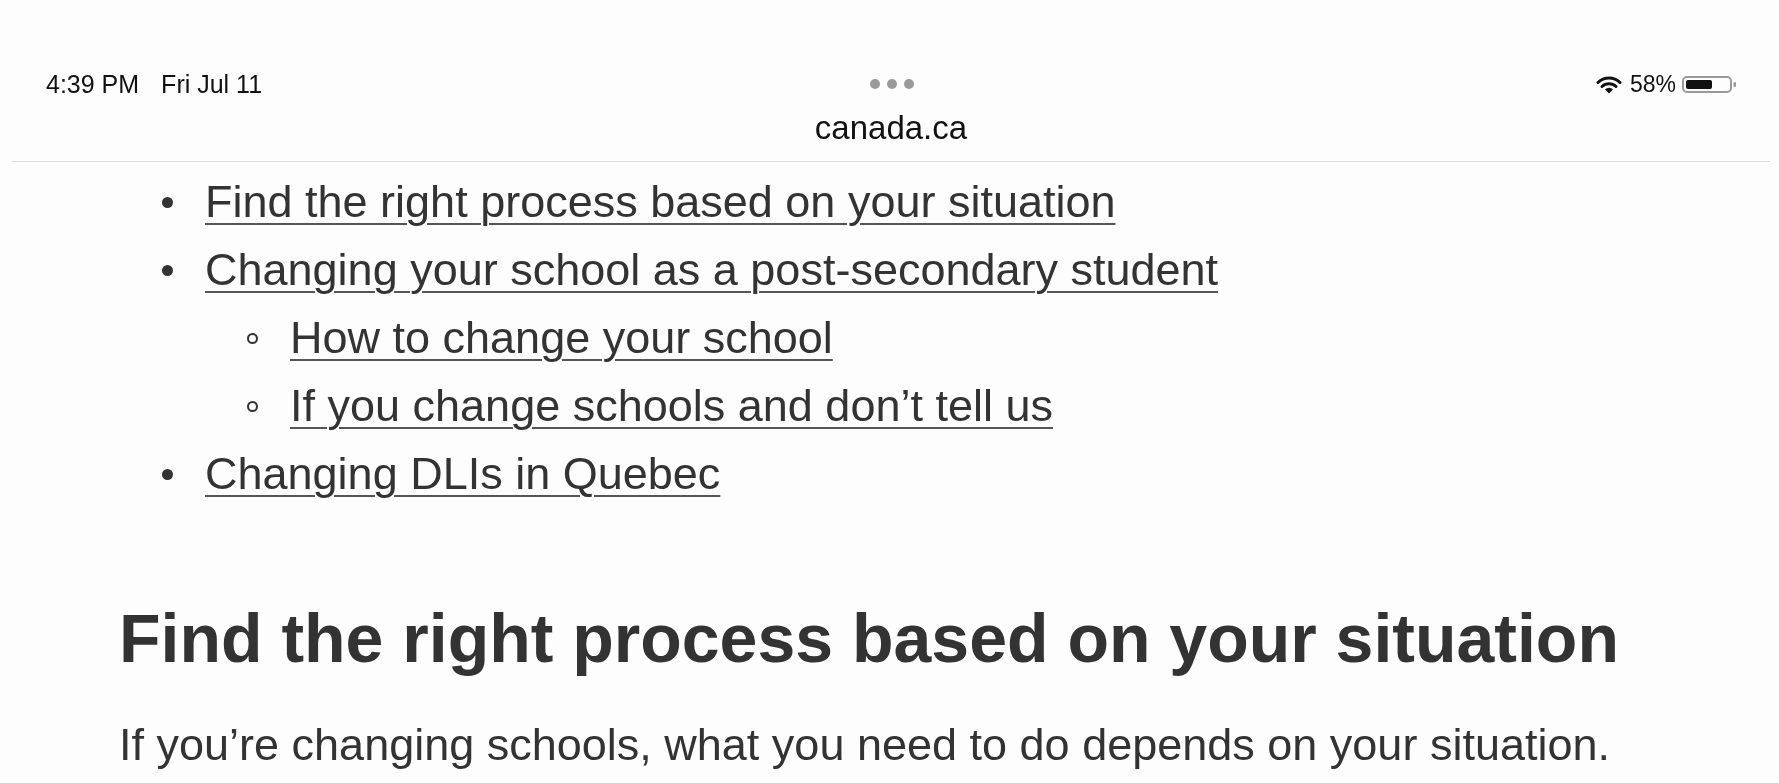 Image resolution: width=1779 pixels, height=783 pixels. What do you see at coordinates (712, 270) in the screenshot?
I see `toc-link: Changing your school as a post-secondary student` at bounding box center [712, 270].